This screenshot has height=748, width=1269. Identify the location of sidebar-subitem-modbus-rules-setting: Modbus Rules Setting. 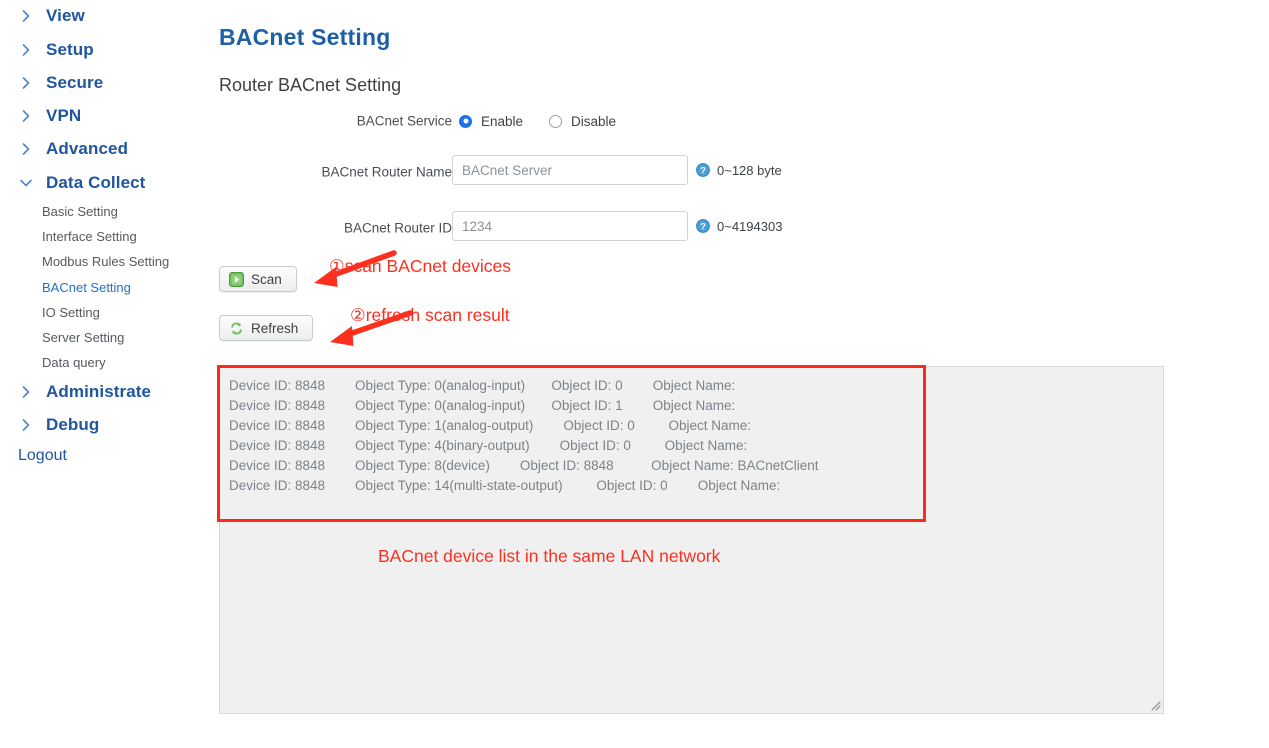
(105, 261).